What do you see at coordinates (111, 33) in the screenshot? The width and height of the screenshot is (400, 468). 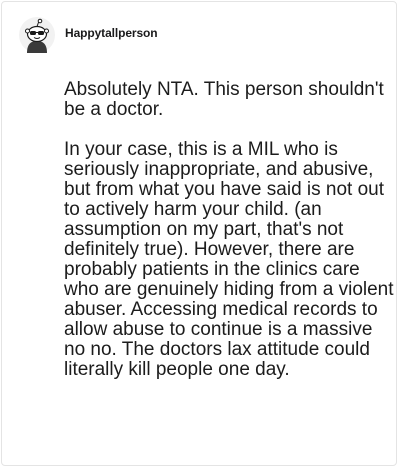 I see `username-link: Happytallperson` at bounding box center [111, 33].